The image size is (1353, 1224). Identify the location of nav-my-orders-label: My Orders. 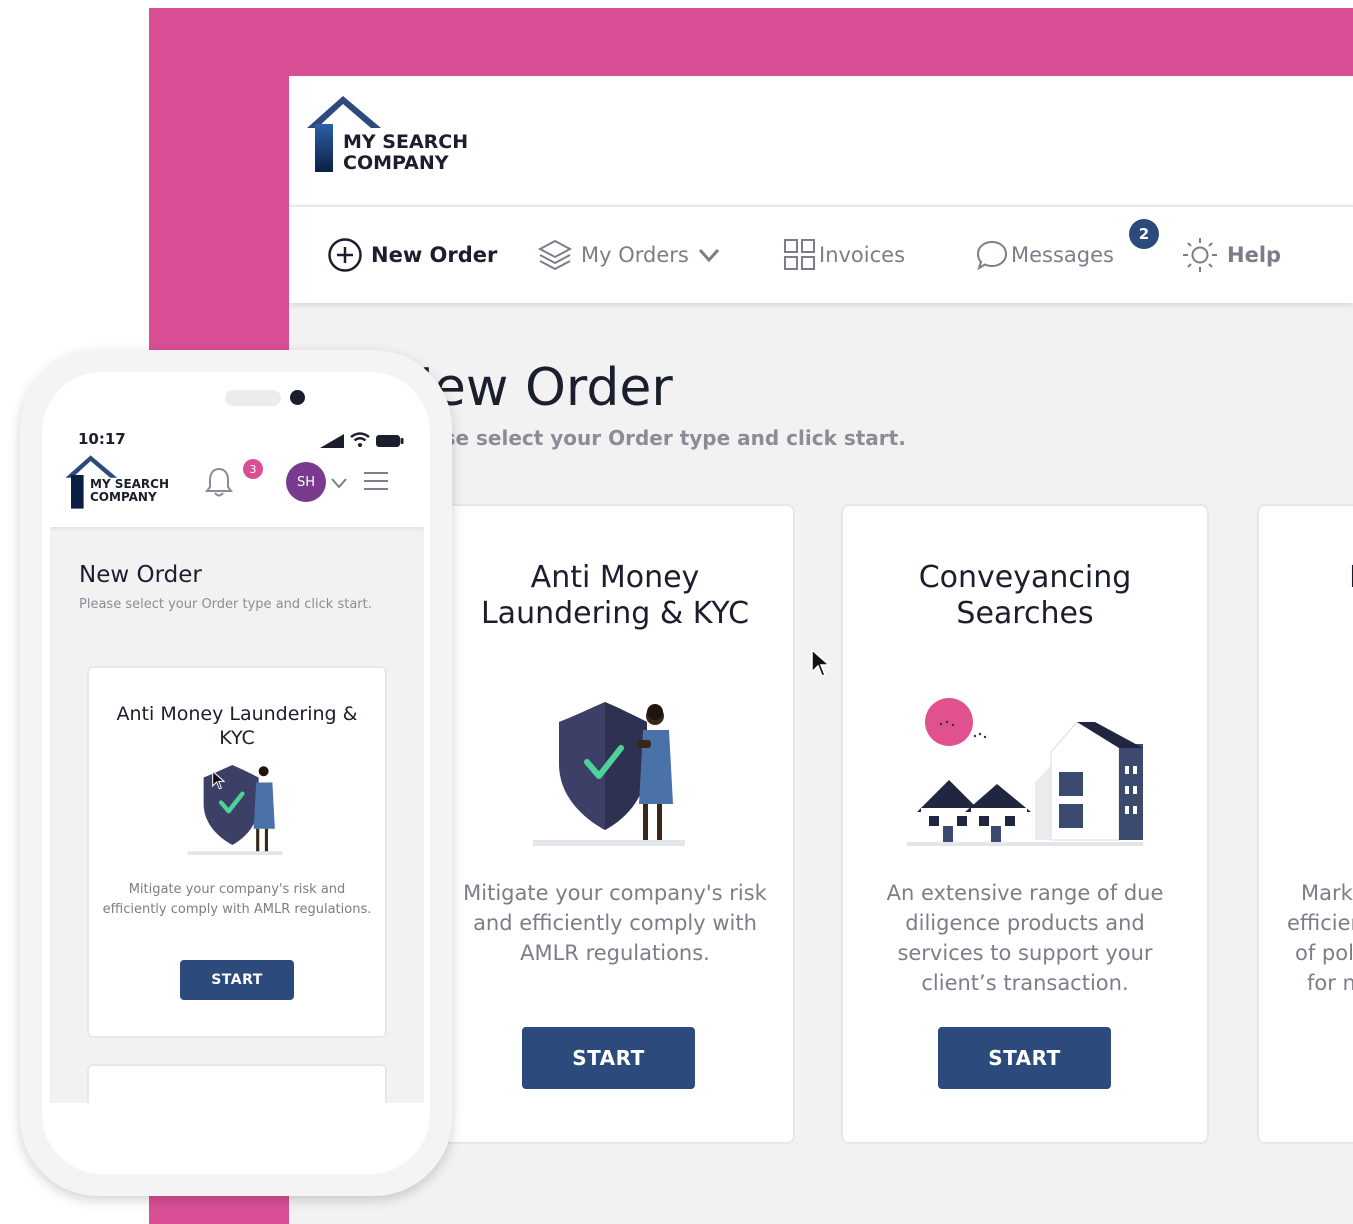
(635, 255).